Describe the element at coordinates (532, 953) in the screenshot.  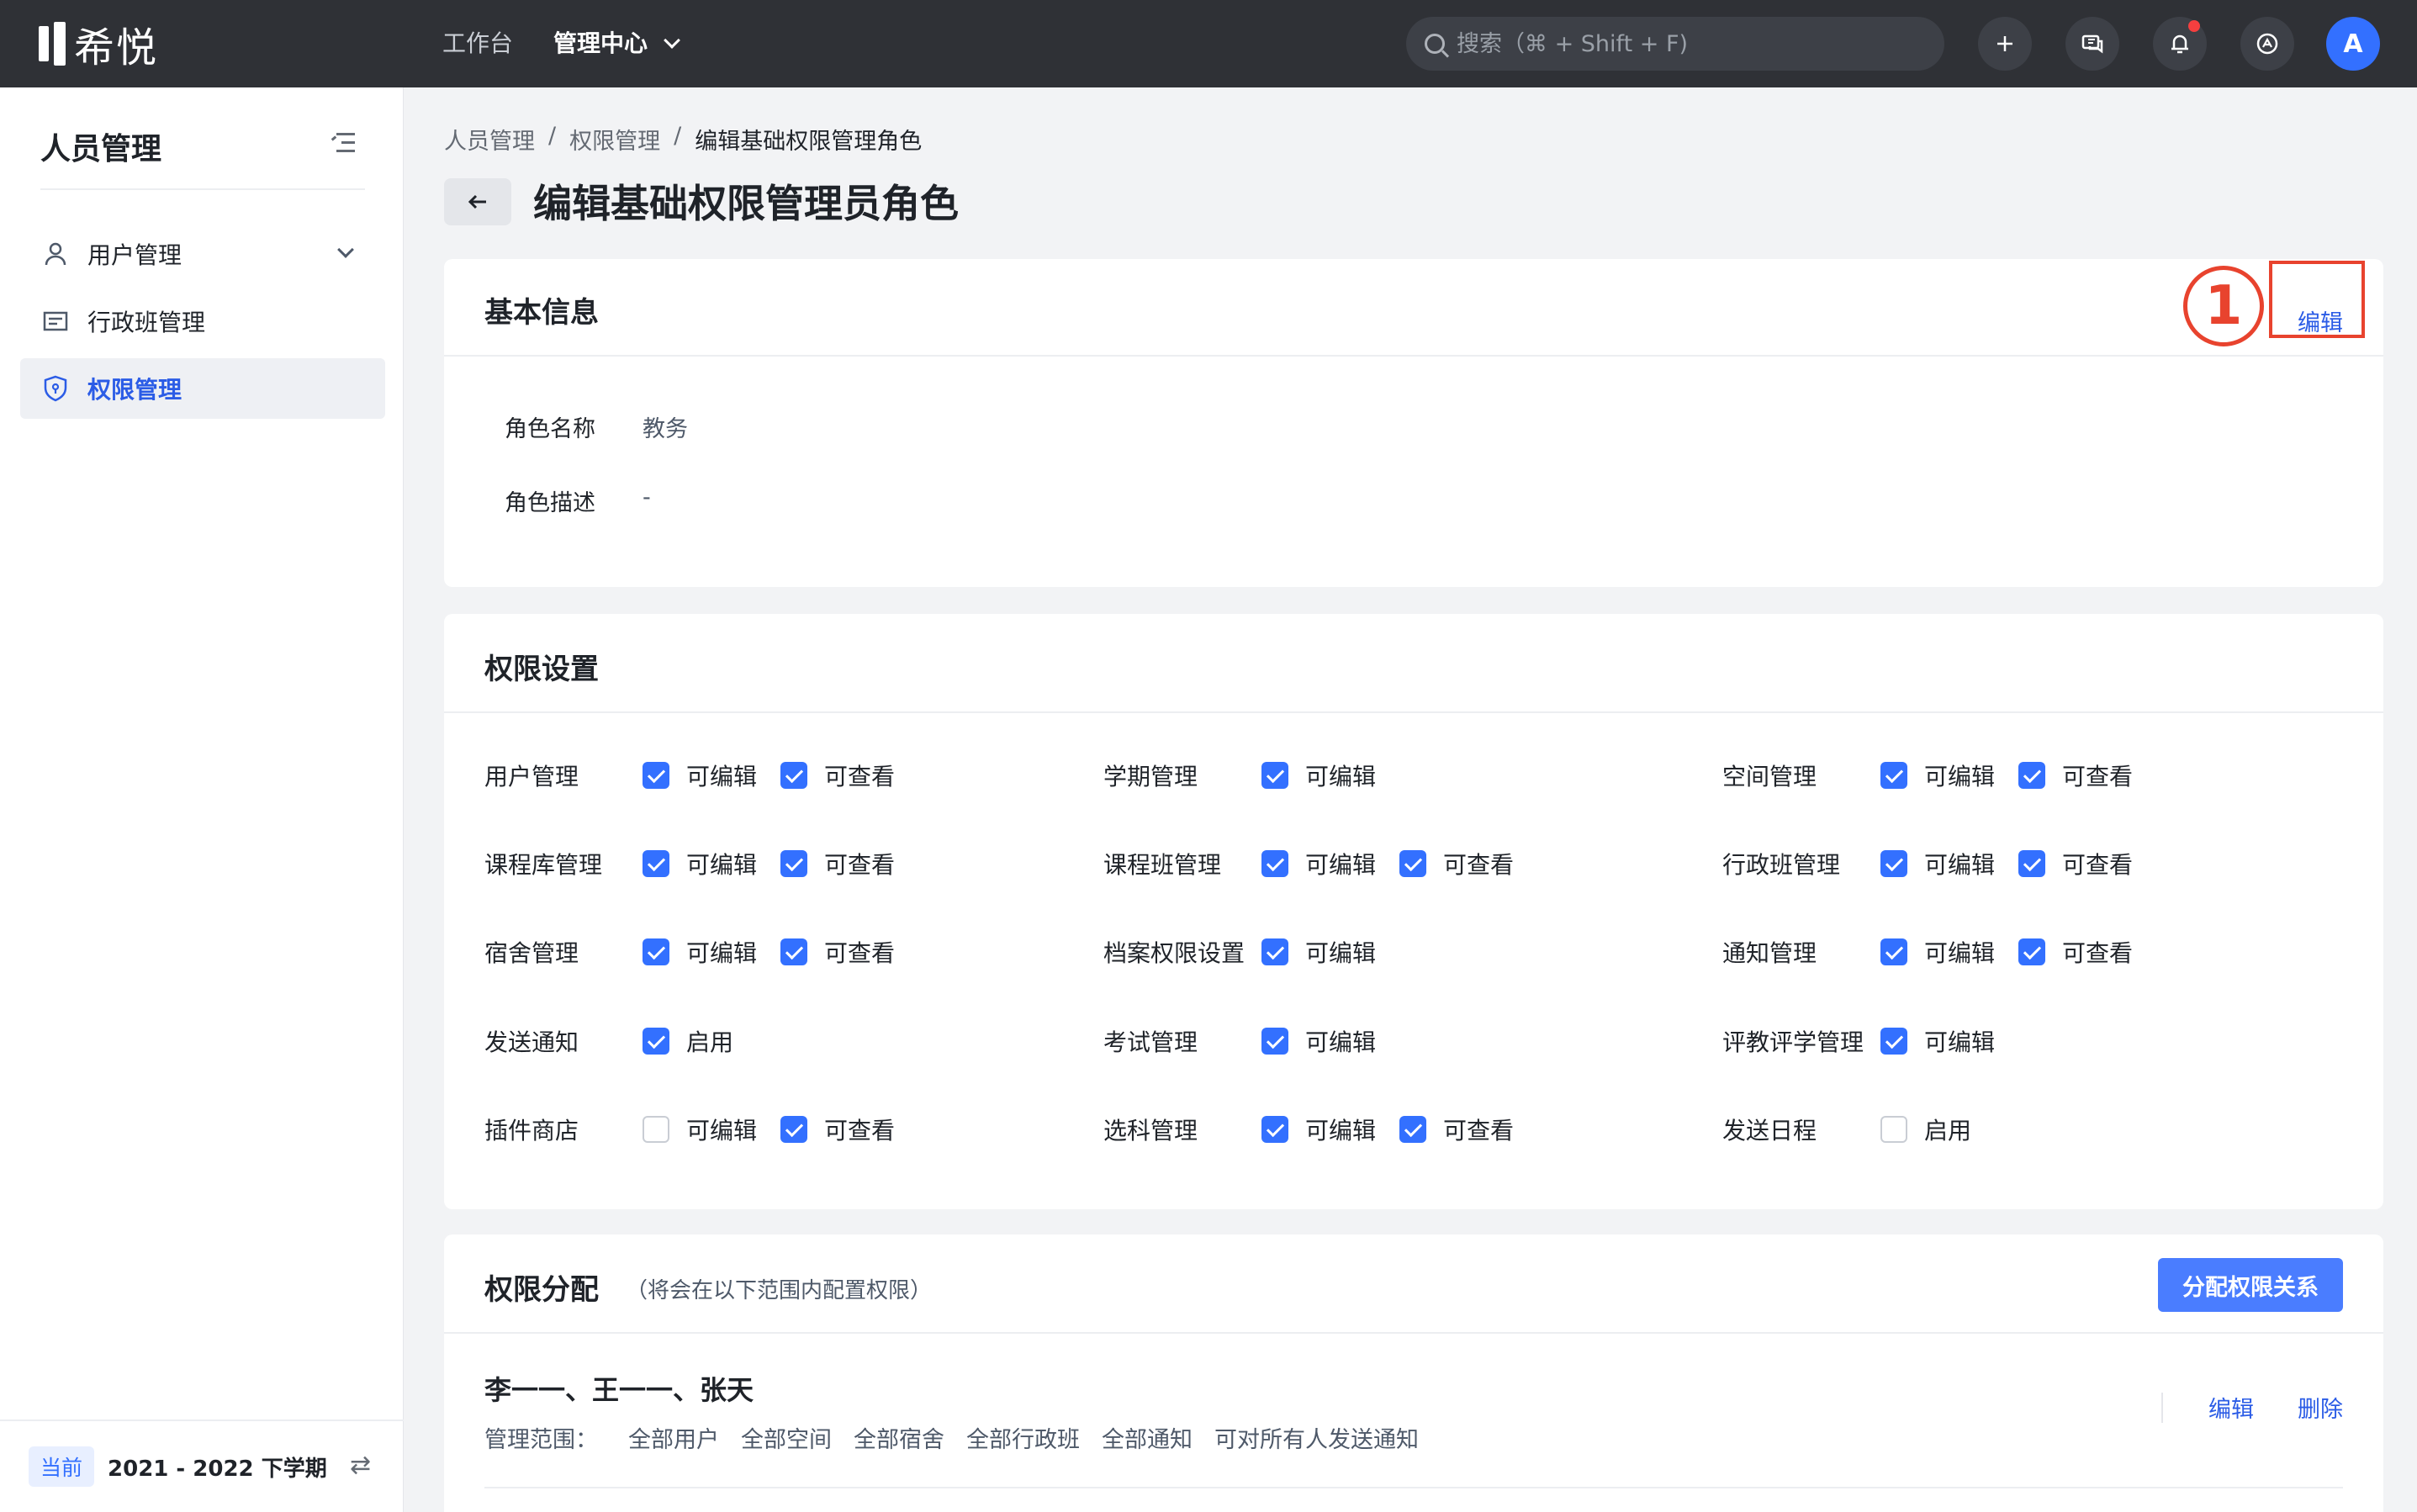
I see `perm-name: 宿舍管理` at that location.